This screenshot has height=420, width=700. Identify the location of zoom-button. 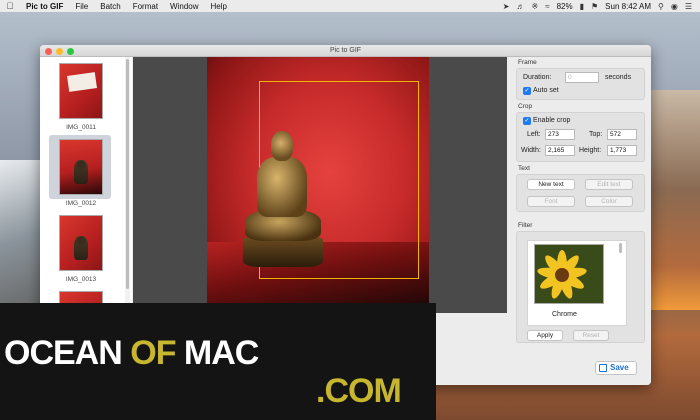
(70, 51).